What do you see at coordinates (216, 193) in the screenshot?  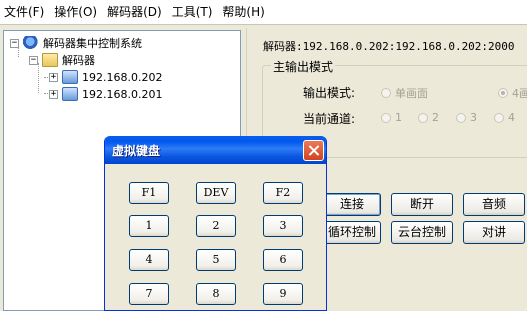 I see `key-dev: DEV` at bounding box center [216, 193].